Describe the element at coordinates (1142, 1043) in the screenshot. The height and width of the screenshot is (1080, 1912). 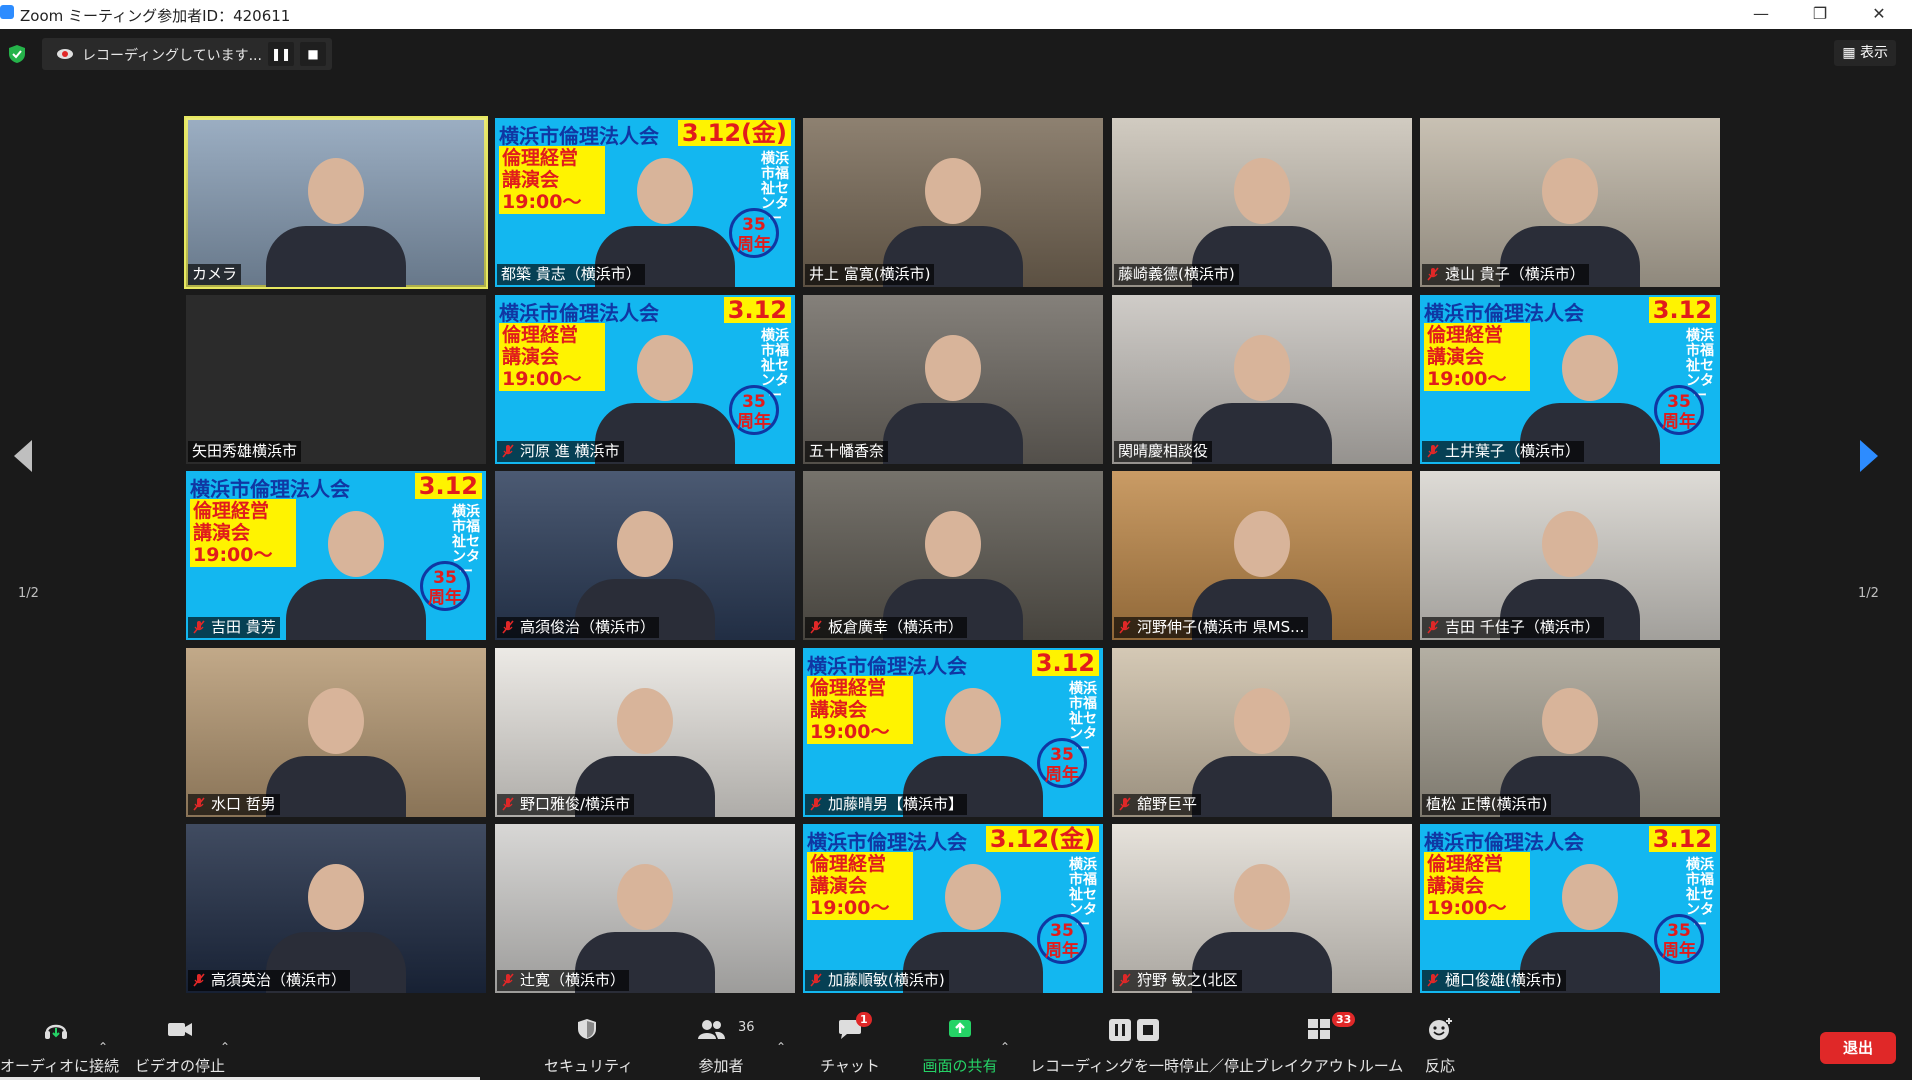
I see `pause-stop-recording-button: レコーディングを一時停止／停止` at that location.